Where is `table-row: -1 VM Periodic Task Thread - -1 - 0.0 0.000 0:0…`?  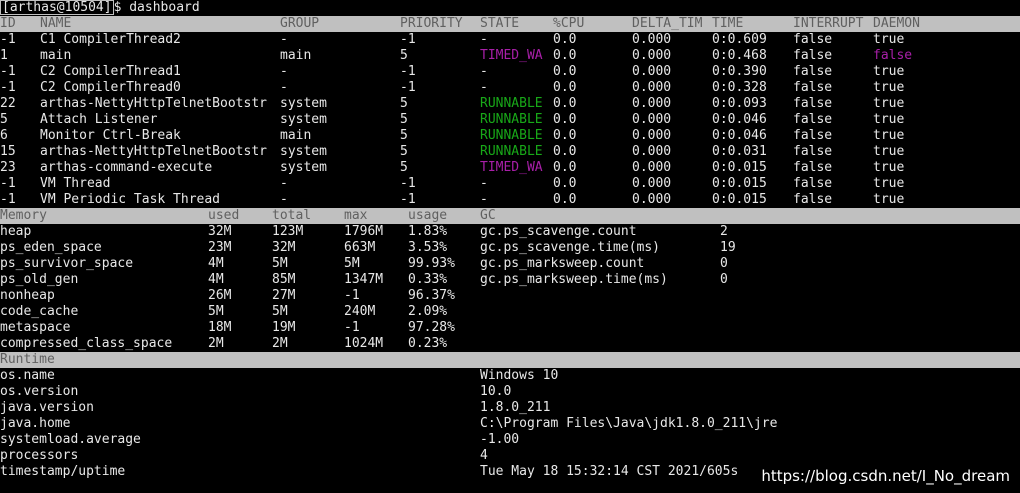 table-row: -1 VM Periodic Task Thread - -1 - 0.0 0.000 0:0… is located at coordinates (510, 200).